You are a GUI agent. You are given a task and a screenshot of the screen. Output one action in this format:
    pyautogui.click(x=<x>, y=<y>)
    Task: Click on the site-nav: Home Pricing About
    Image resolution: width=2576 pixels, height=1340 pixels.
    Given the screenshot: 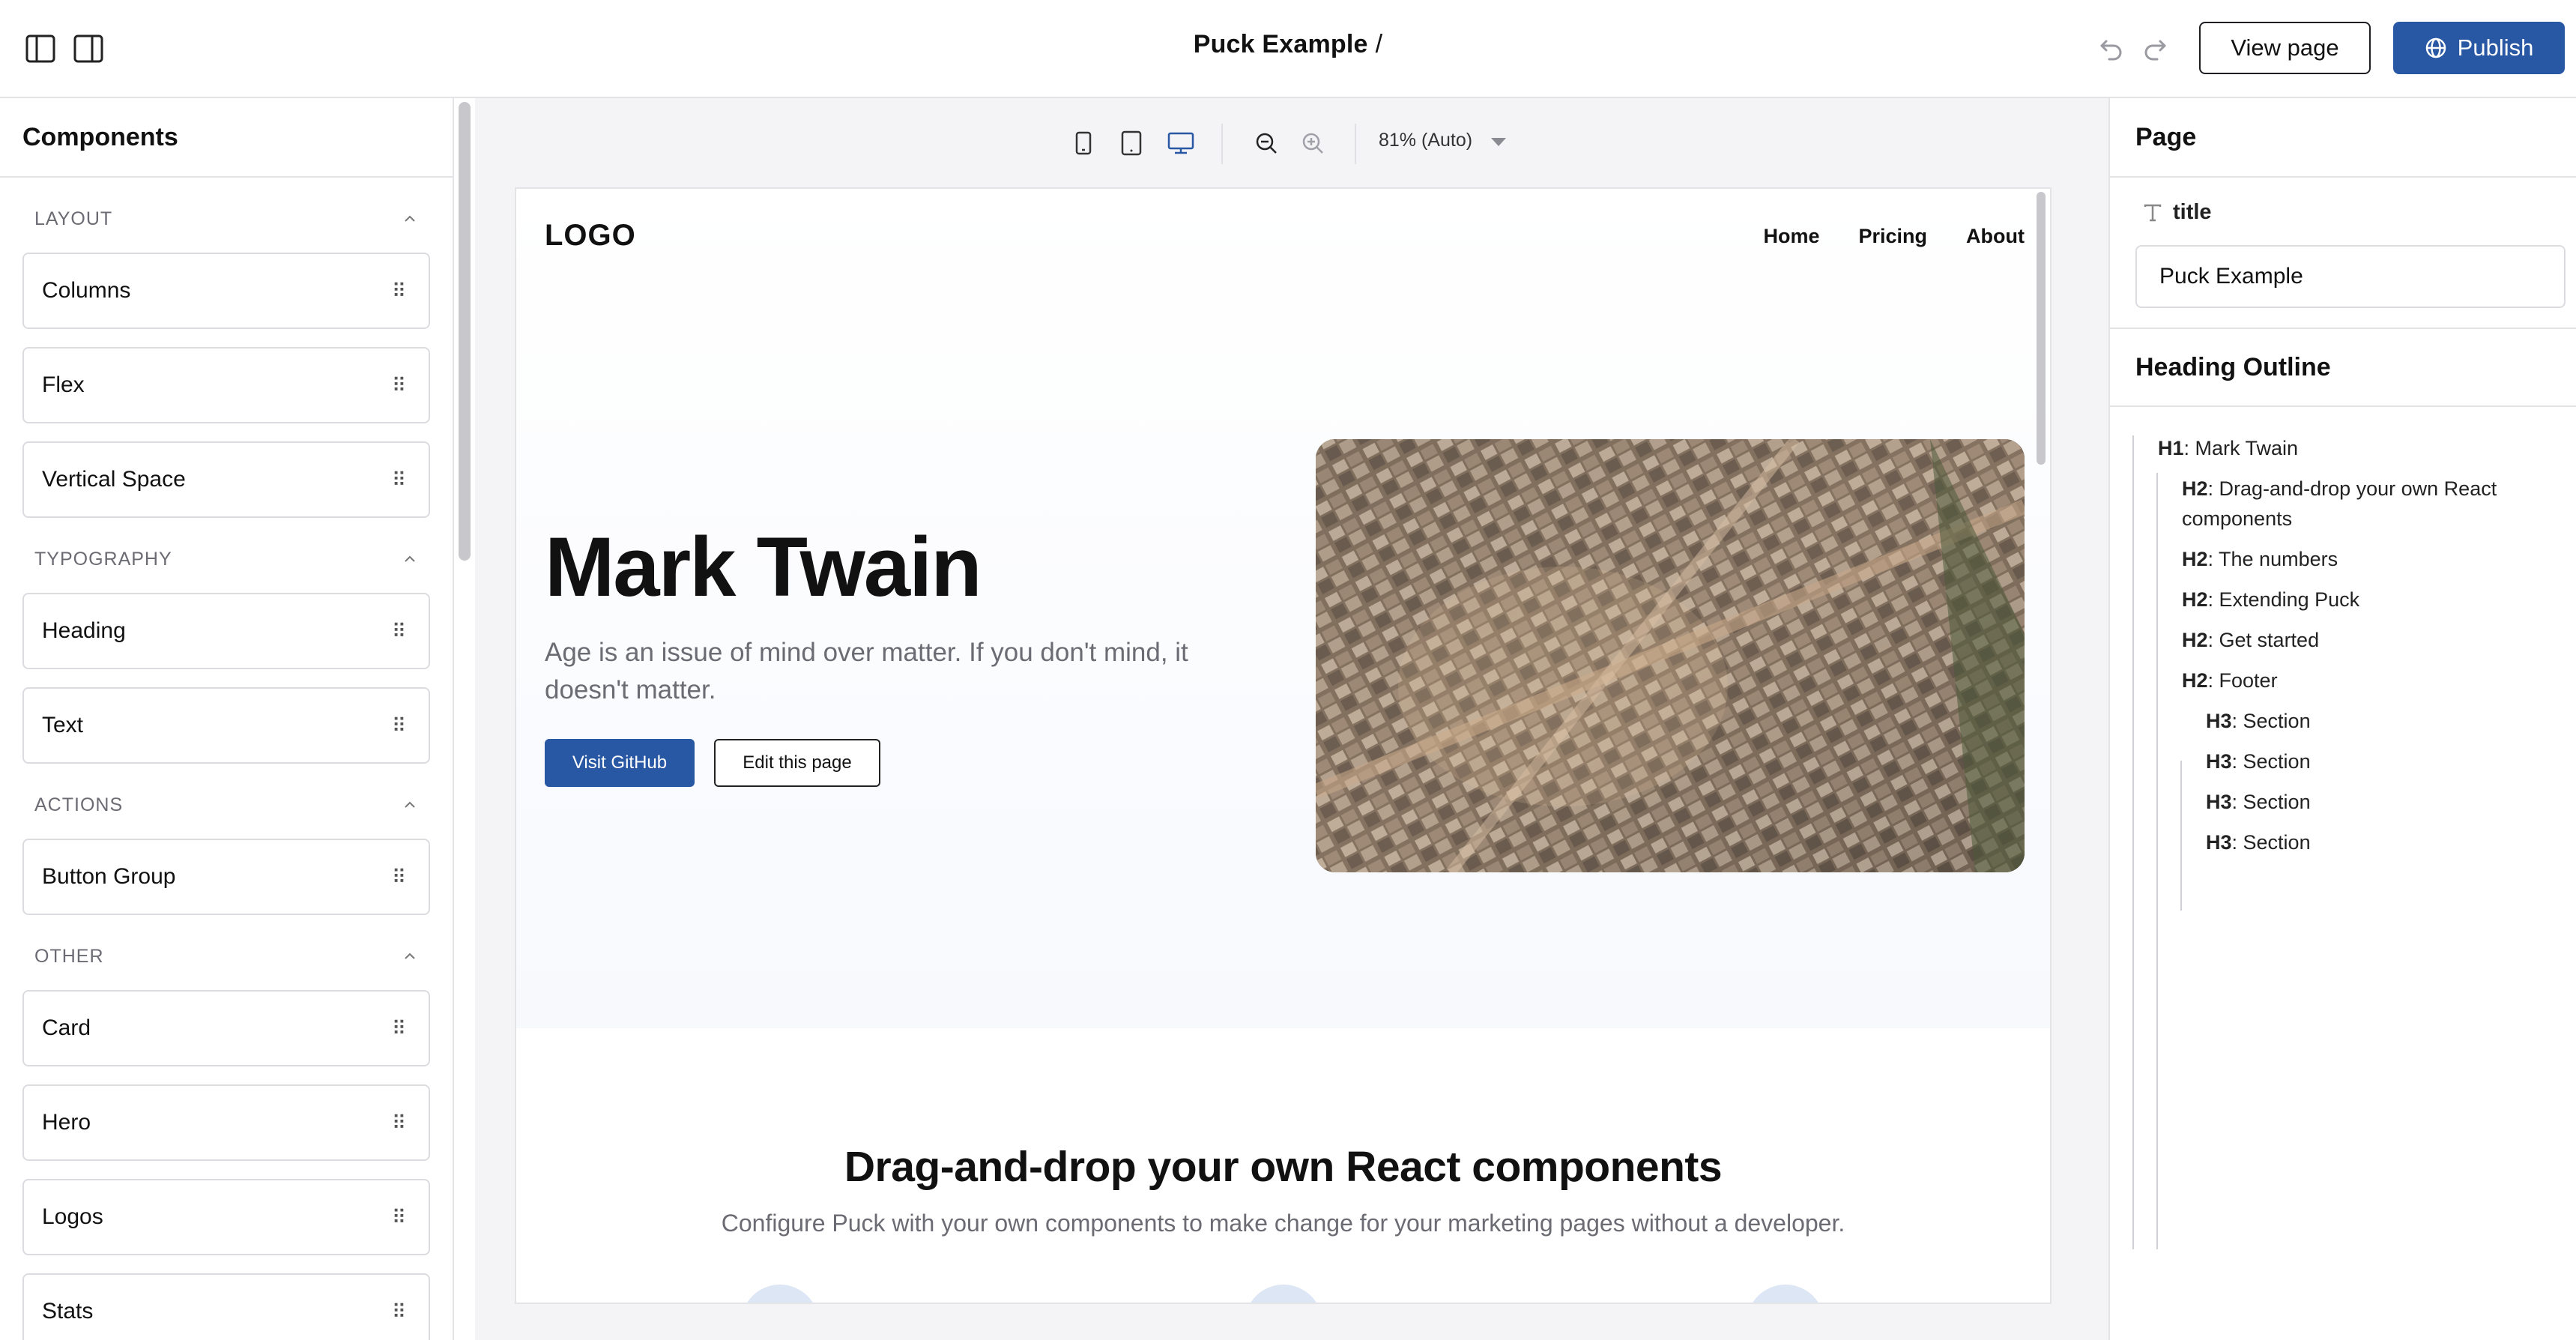 What is the action you would take?
    pyautogui.click(x=1894, y=236)
    